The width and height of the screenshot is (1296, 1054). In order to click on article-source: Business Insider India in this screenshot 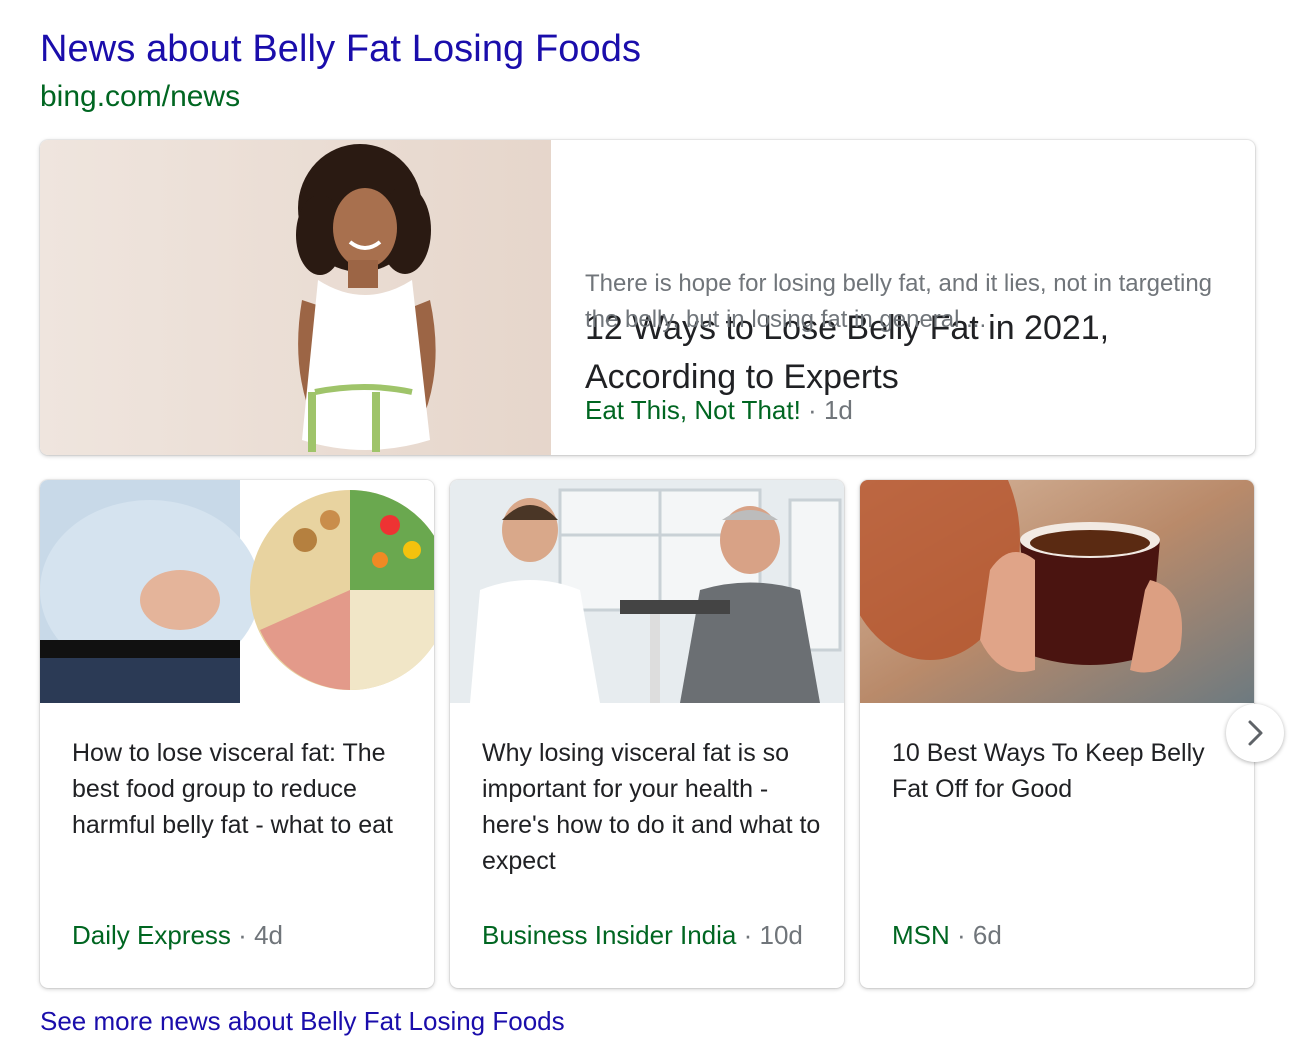, I will do `click(609, 935)`.